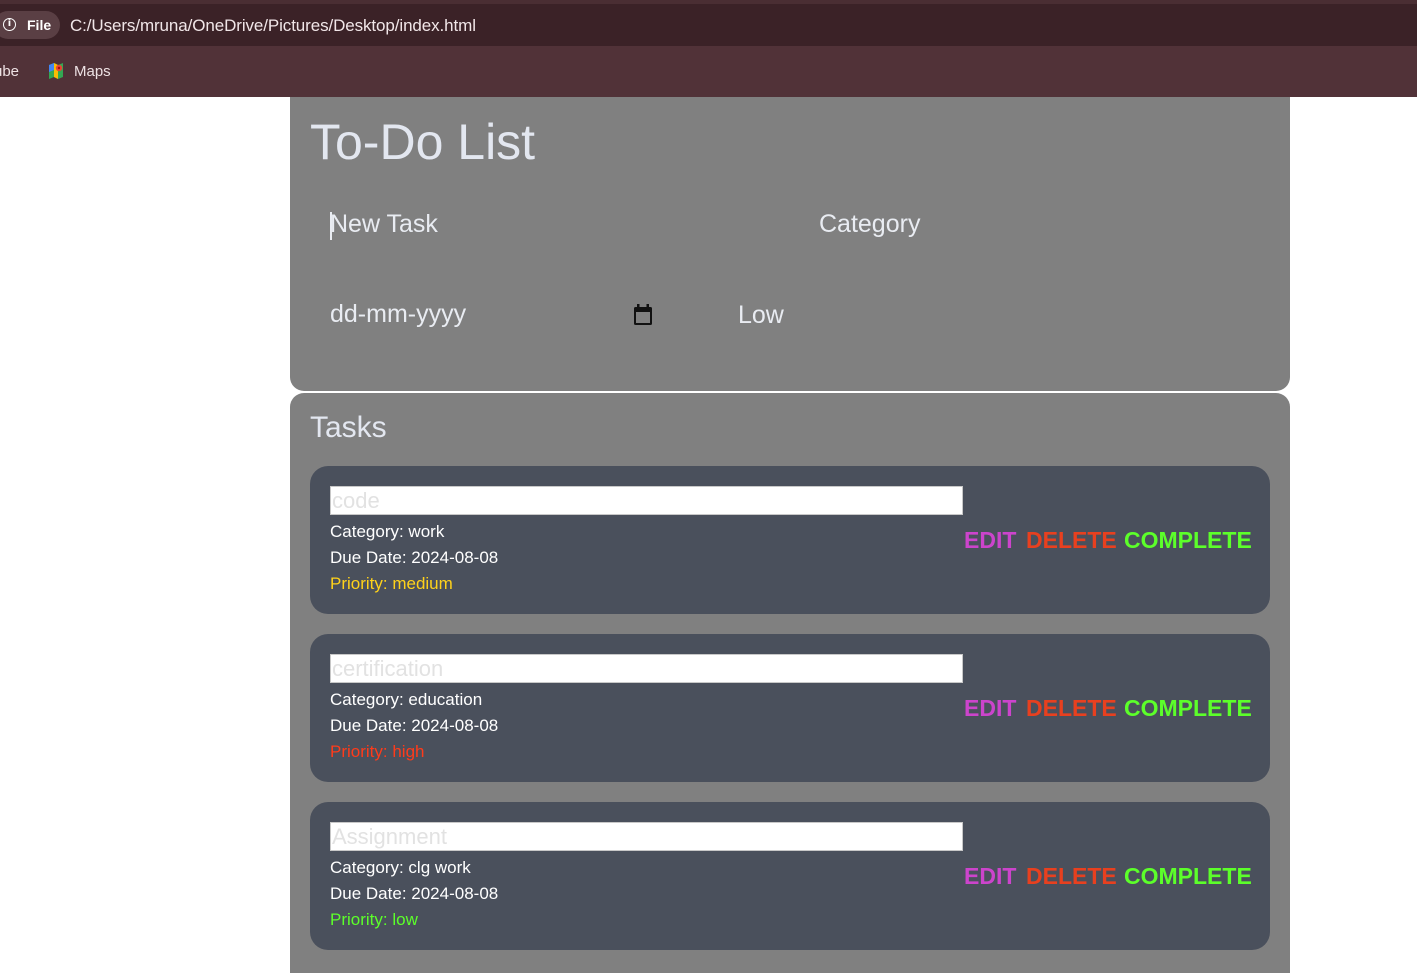 This screenshot has height=973, width=1417. Describe the element at coordinates (387, 531) in the screenshot. I see `task-category: Category: work` at that location.